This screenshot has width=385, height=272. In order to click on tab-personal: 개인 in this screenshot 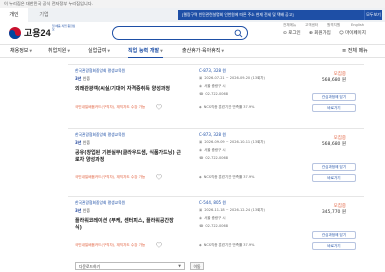, I will do `click(14, 15)`.